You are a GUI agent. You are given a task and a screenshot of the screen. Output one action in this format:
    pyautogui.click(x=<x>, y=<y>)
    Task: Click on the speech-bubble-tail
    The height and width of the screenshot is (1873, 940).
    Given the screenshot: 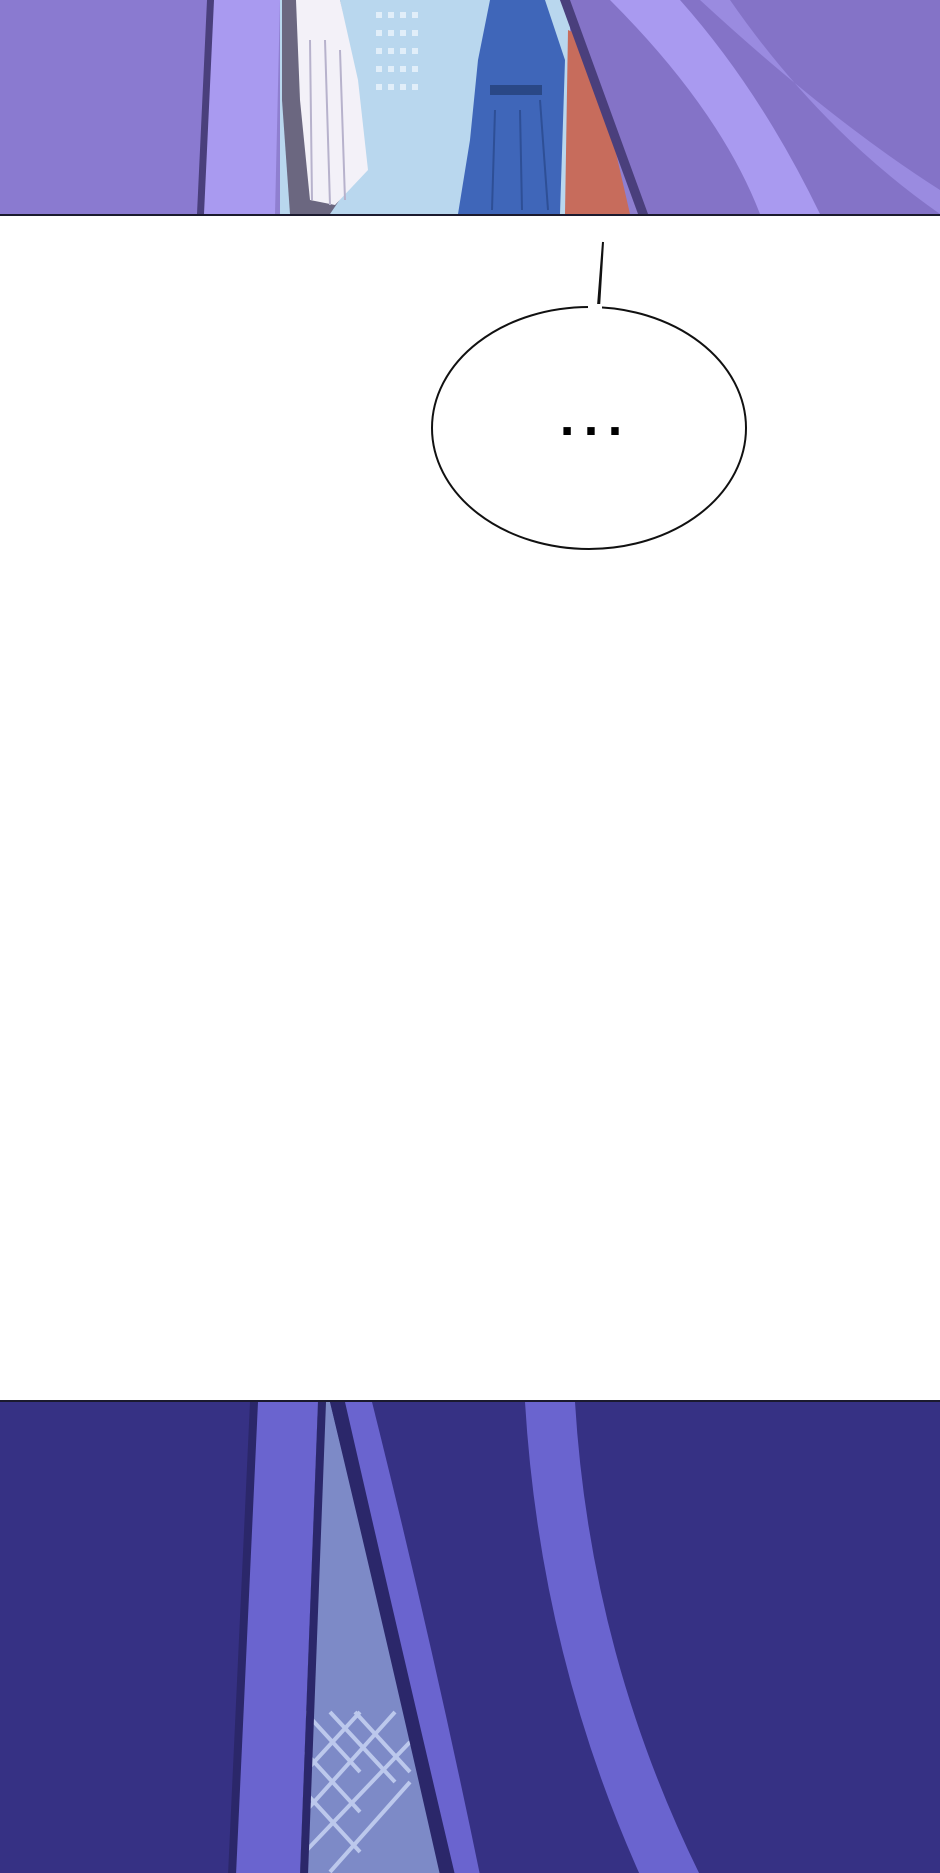 What is the action you would take?
    pyautogui.click(x=600, y=275)
    